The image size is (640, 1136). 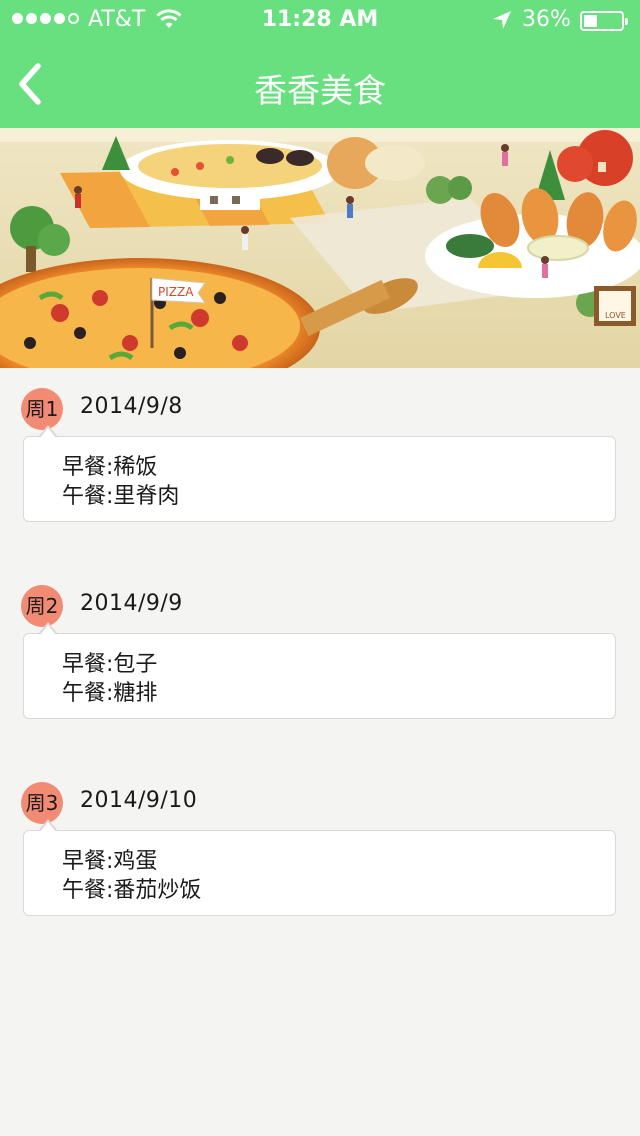 I want to click on breakfast-text: 早餐:包子, so click(x=110, y=664).